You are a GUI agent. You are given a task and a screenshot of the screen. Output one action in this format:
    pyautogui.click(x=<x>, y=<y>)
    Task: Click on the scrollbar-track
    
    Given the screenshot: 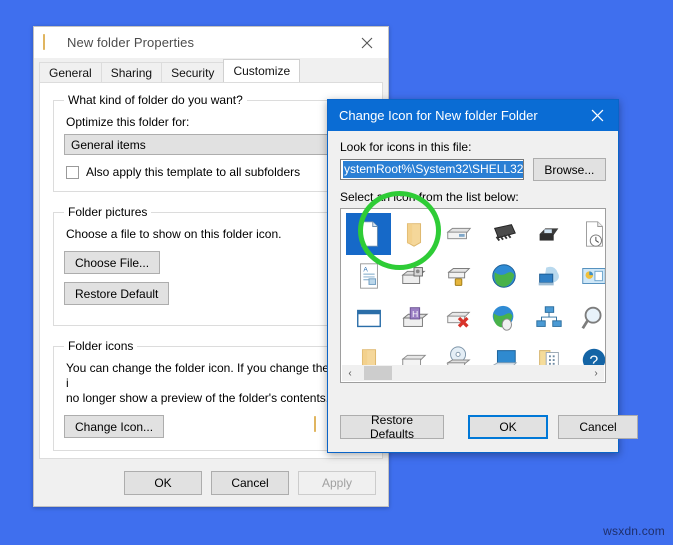 What is the action you would take?
    pyautogui.click(x=473, y=373)
    